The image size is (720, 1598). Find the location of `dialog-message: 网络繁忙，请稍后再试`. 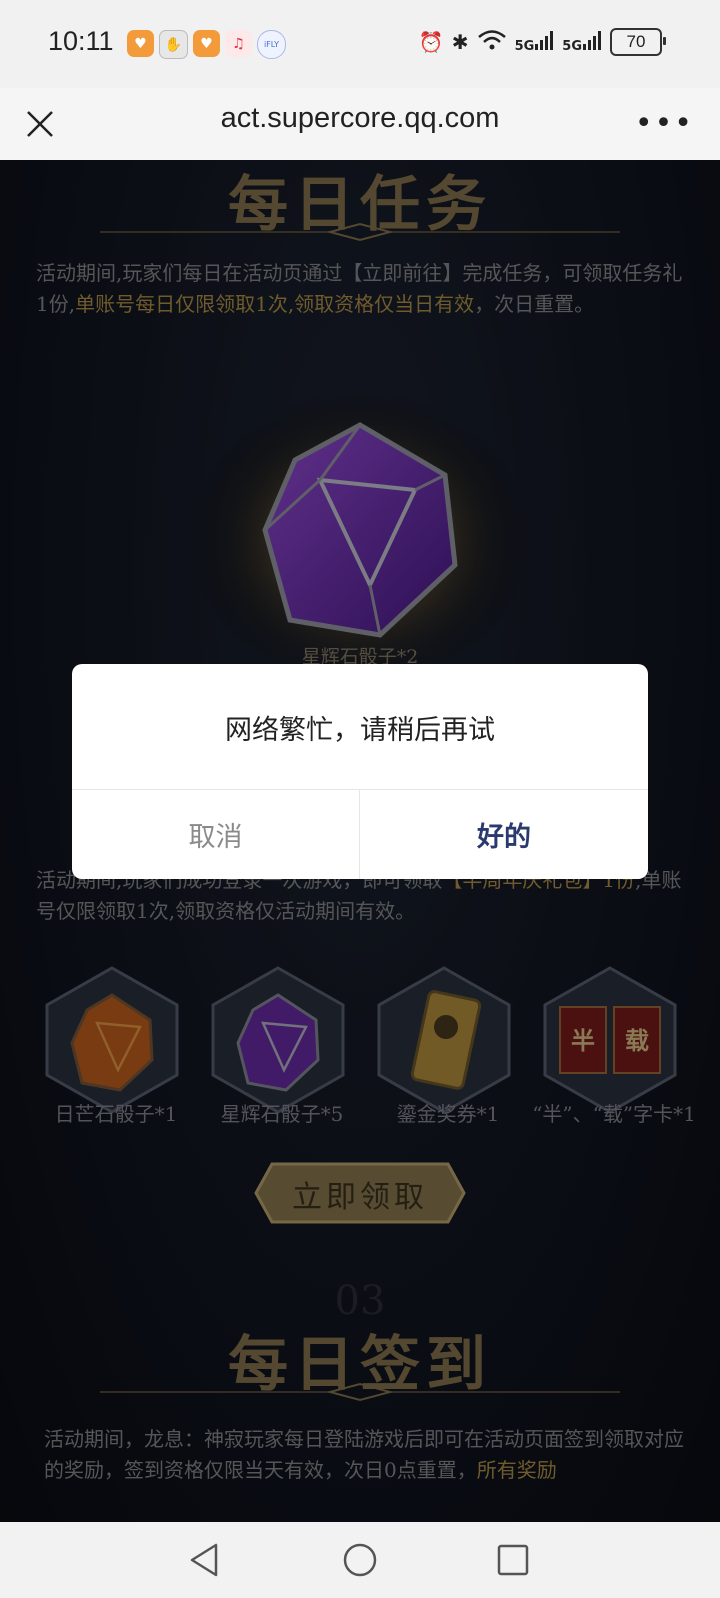

dialog-message: 网络繁忙，请稍后再试 is located at coordinates (360, 730).